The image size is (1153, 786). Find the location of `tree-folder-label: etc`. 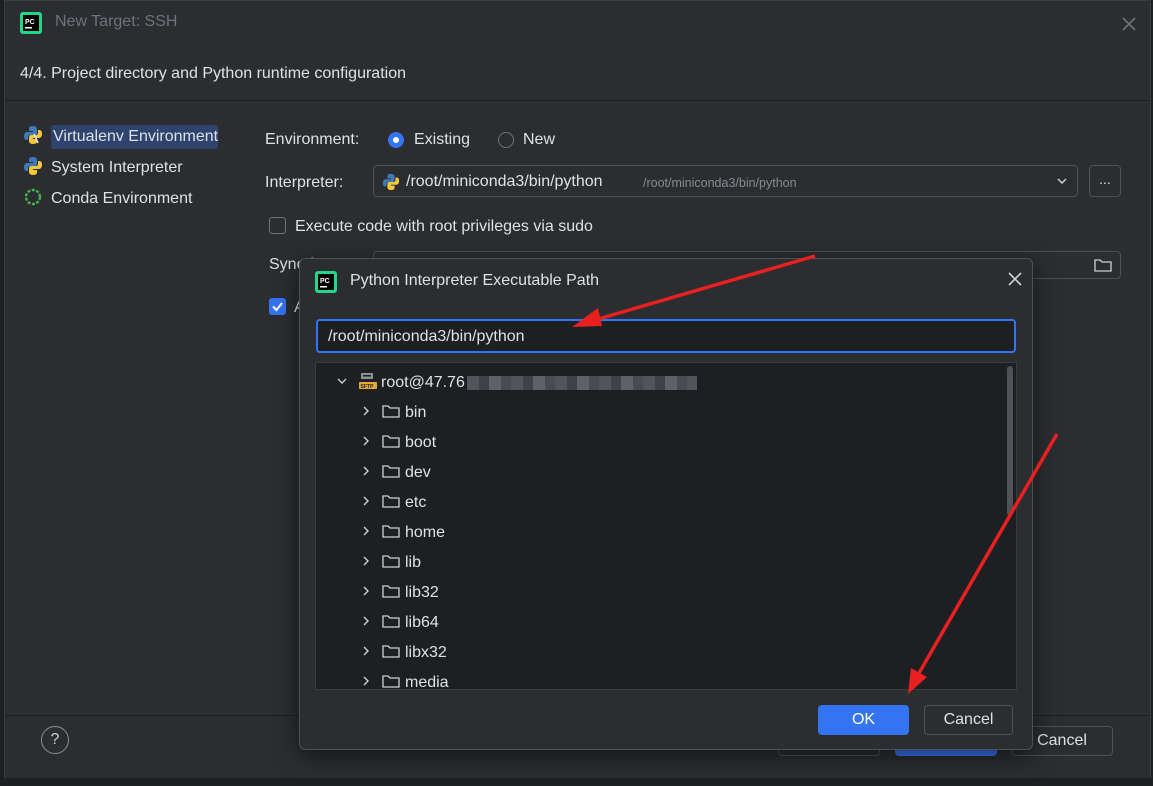

tree-folder-label: etc is located at coordinates (416, 502).